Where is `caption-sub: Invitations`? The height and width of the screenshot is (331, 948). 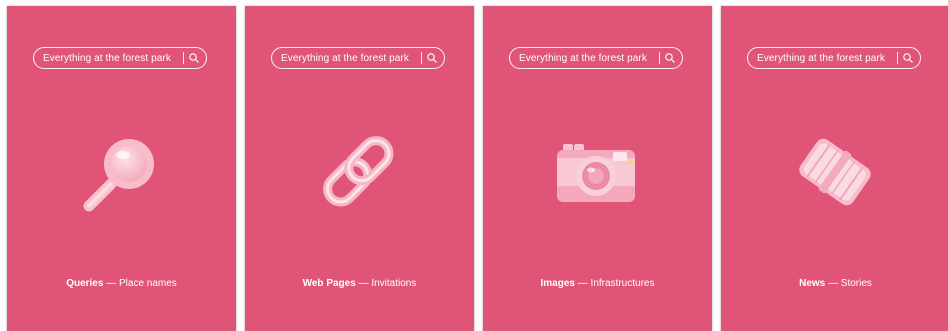
caption-sub: Invitations is located at coordinates (394, 283).